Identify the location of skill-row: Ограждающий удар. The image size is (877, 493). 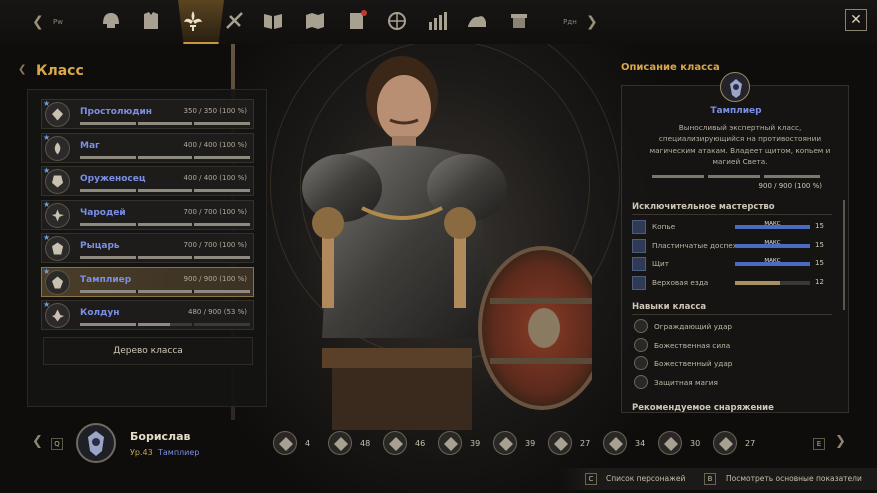
(732, 327).